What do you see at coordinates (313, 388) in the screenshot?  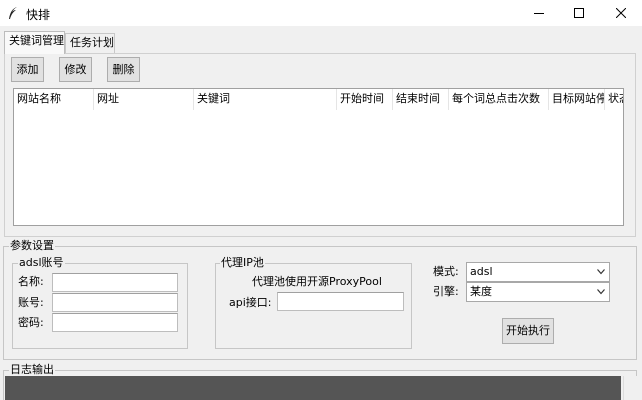 I see `log-output` at bounding box center [313, 388].